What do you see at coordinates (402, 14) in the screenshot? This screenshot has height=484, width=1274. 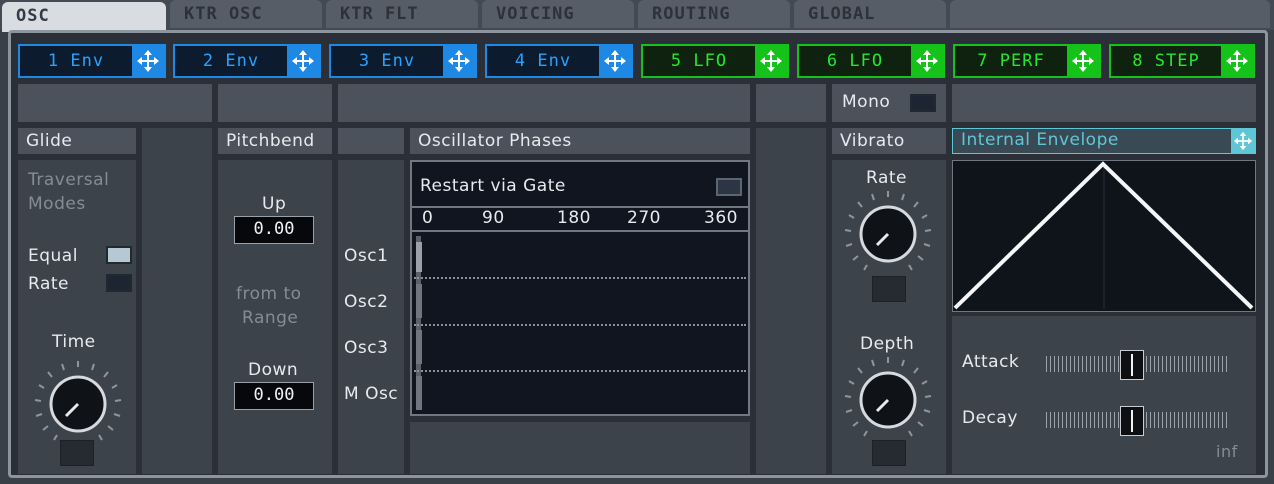 I see `tab-ktr-flt: KTR FLT` at bounding box center [402, 14].